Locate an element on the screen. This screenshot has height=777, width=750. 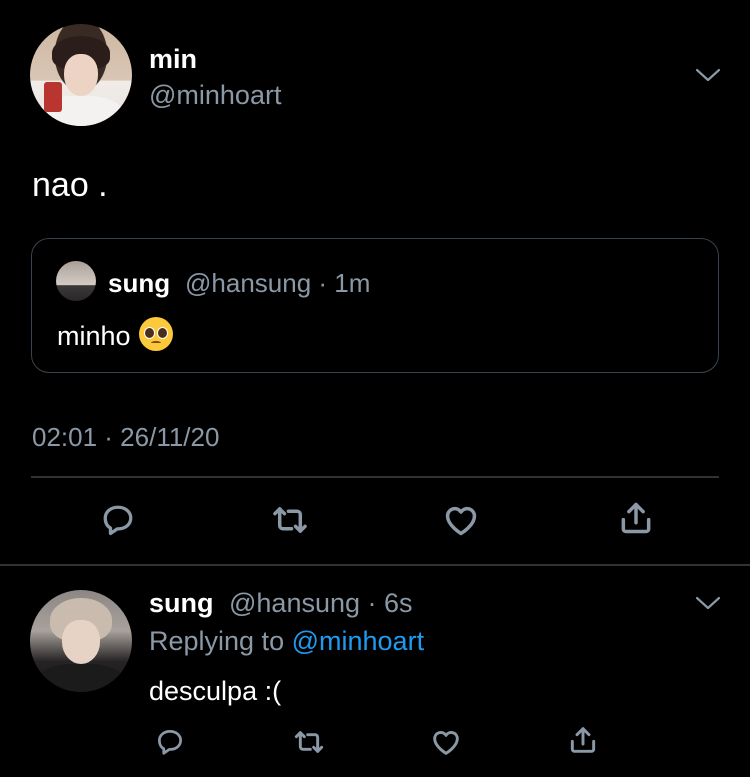
reply-text: desculpa :( is located at coordinates (215, 691).